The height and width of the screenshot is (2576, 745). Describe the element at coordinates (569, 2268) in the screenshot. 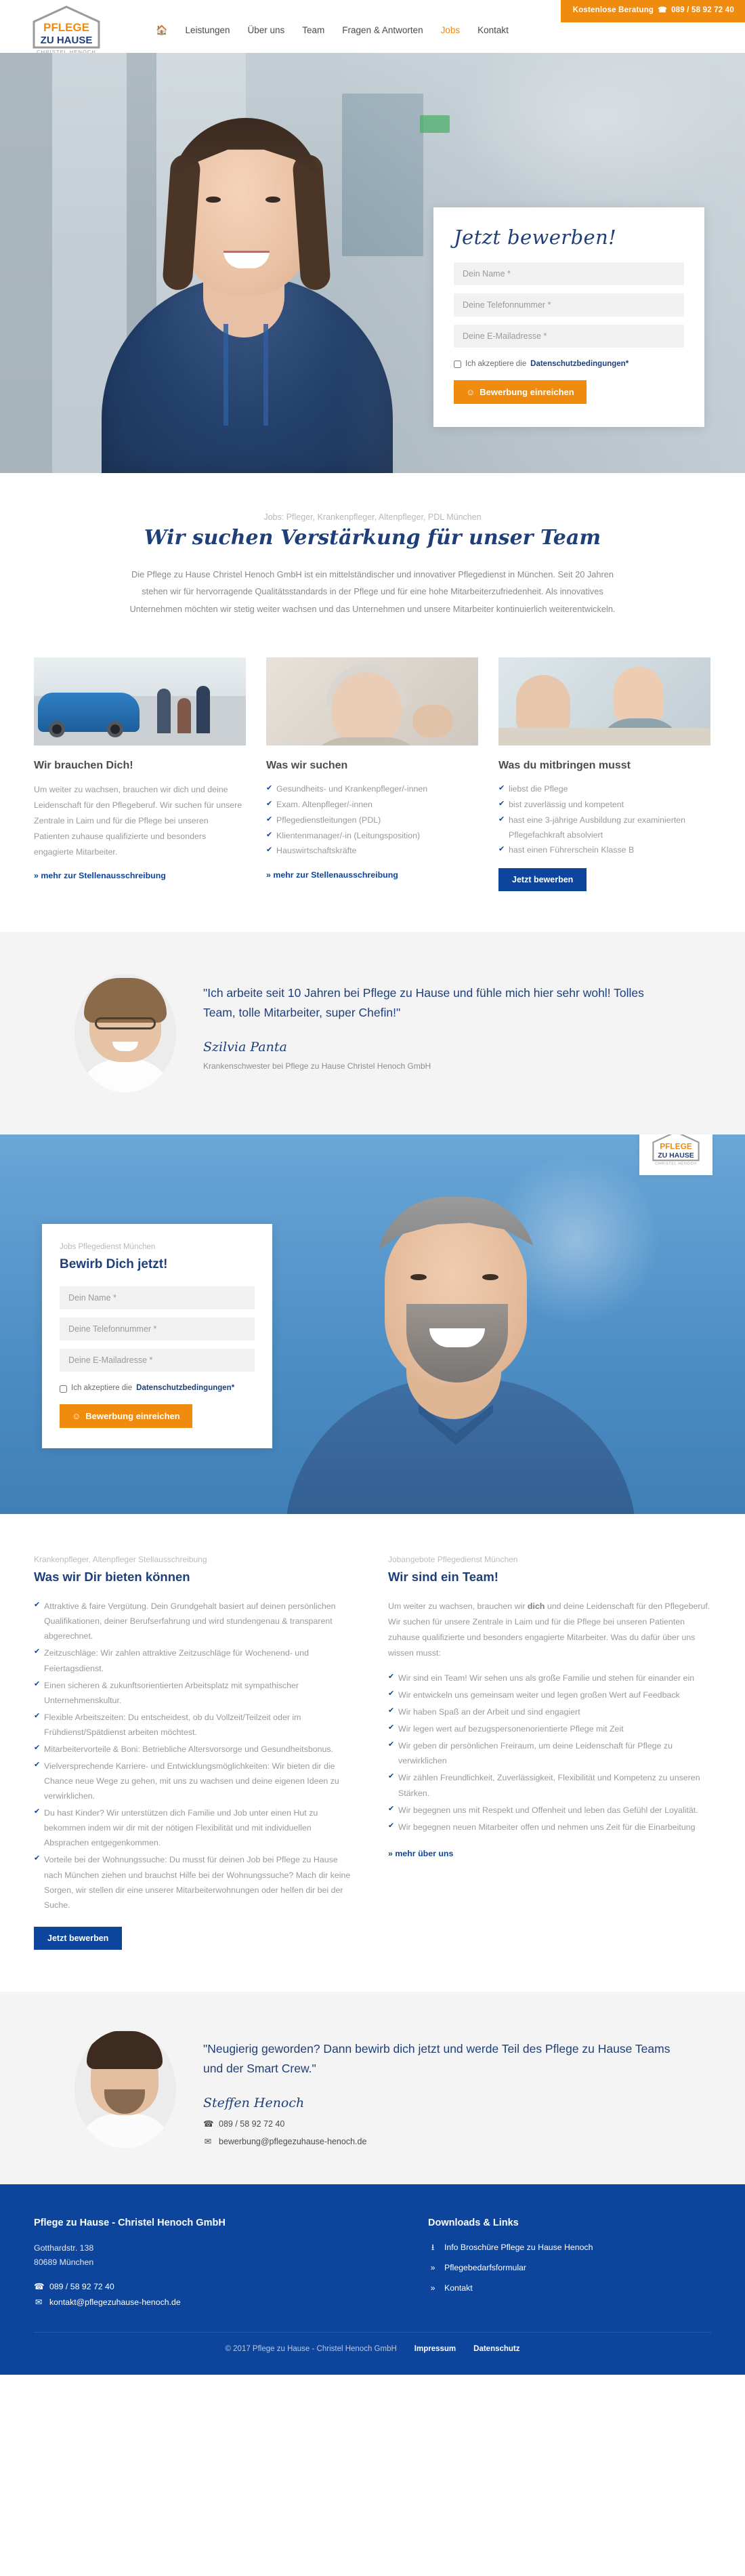

I see `footer-link-pflegebedarfsformular: » Pflegebedarfsformular` at that location.